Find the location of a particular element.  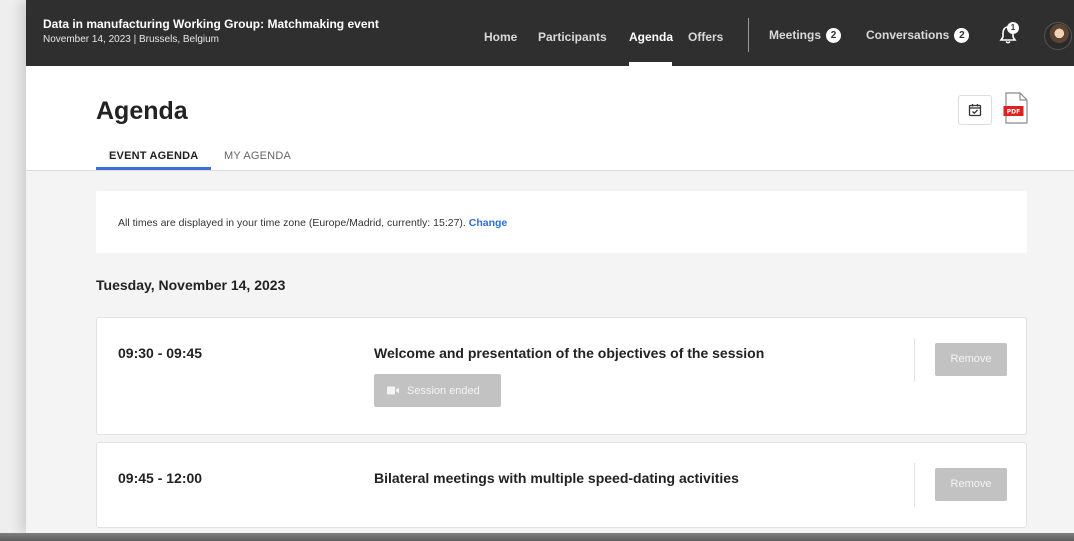

tab-my-agenda: MY AGENDA is located at coordinates (257, 156).